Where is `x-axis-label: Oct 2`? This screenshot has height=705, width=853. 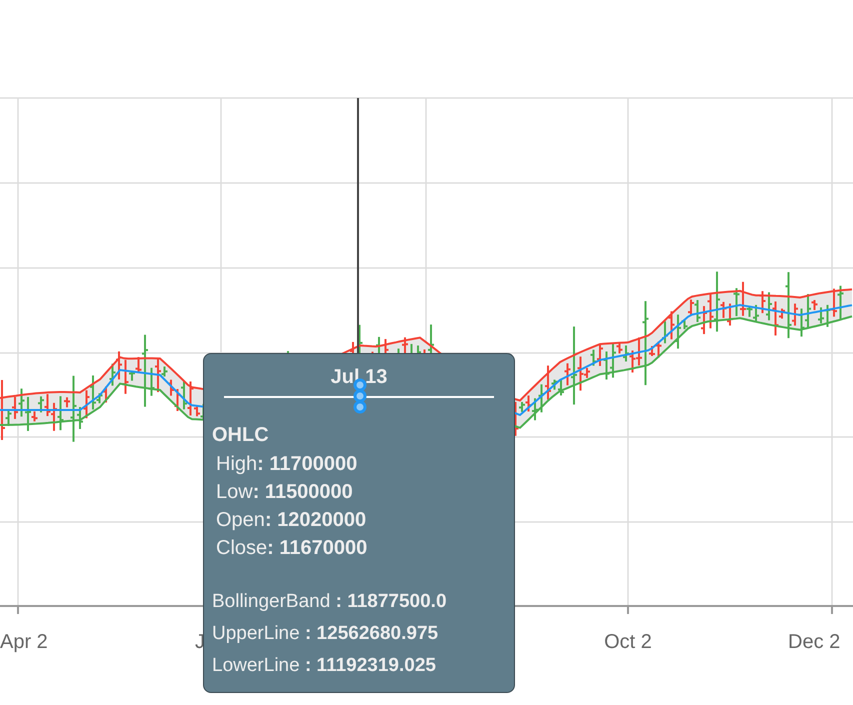 x-axis-label: Oct 2 is located at coordinates (628, 642).